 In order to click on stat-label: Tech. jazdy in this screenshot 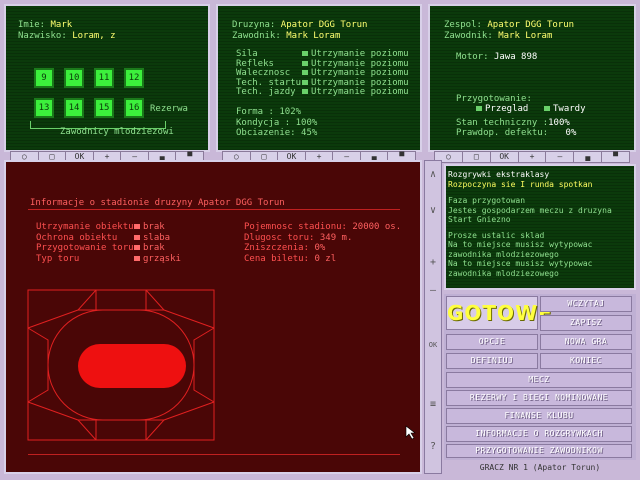, I will do `click(266, 92)`.